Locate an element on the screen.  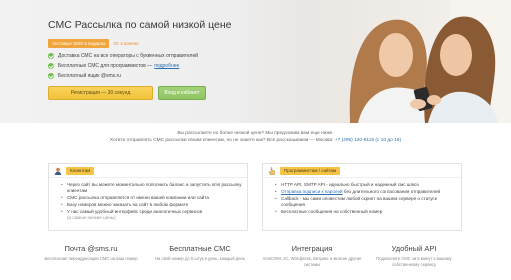
feature-title: Интеграция is located at coordinates (312, 248).